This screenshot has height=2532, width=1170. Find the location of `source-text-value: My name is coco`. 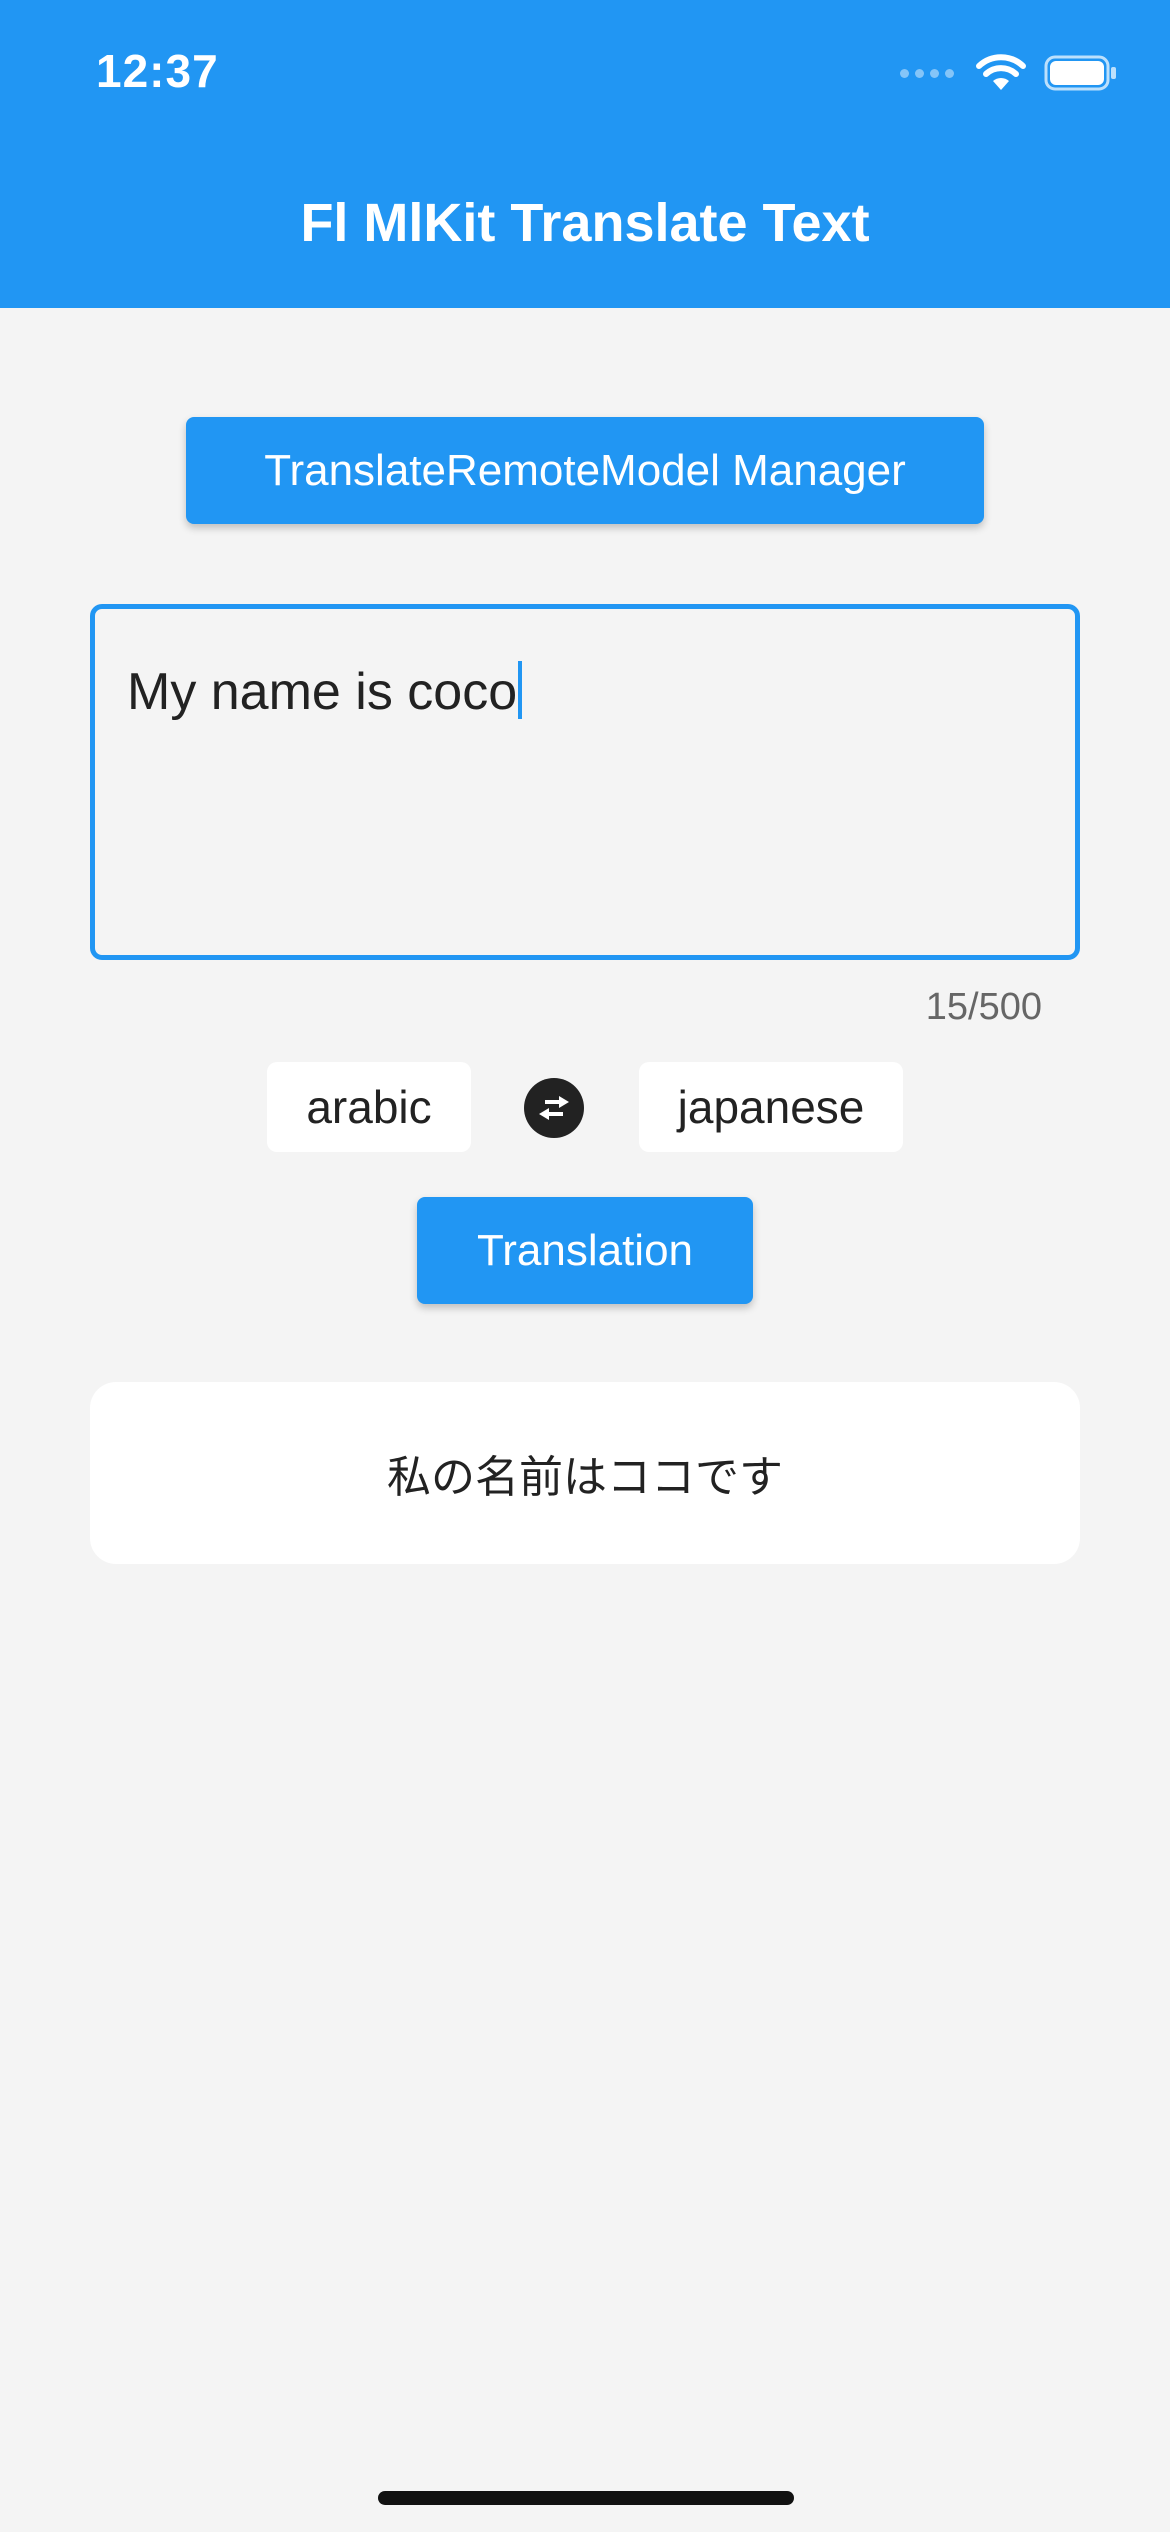

source-text-value: My name is coco is located at coordinates (322, 692).